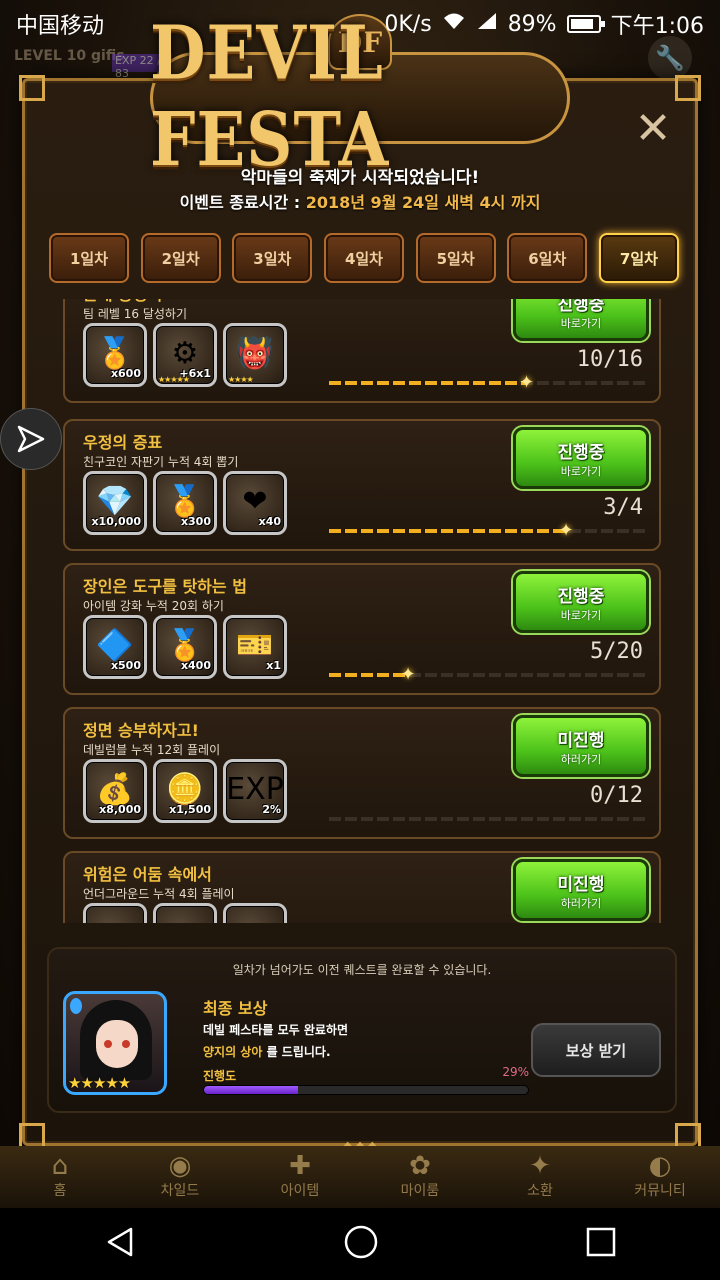  Describe the element at coordinates (195, 521) in the screenshot. I see `reward-count: x300` at that location.